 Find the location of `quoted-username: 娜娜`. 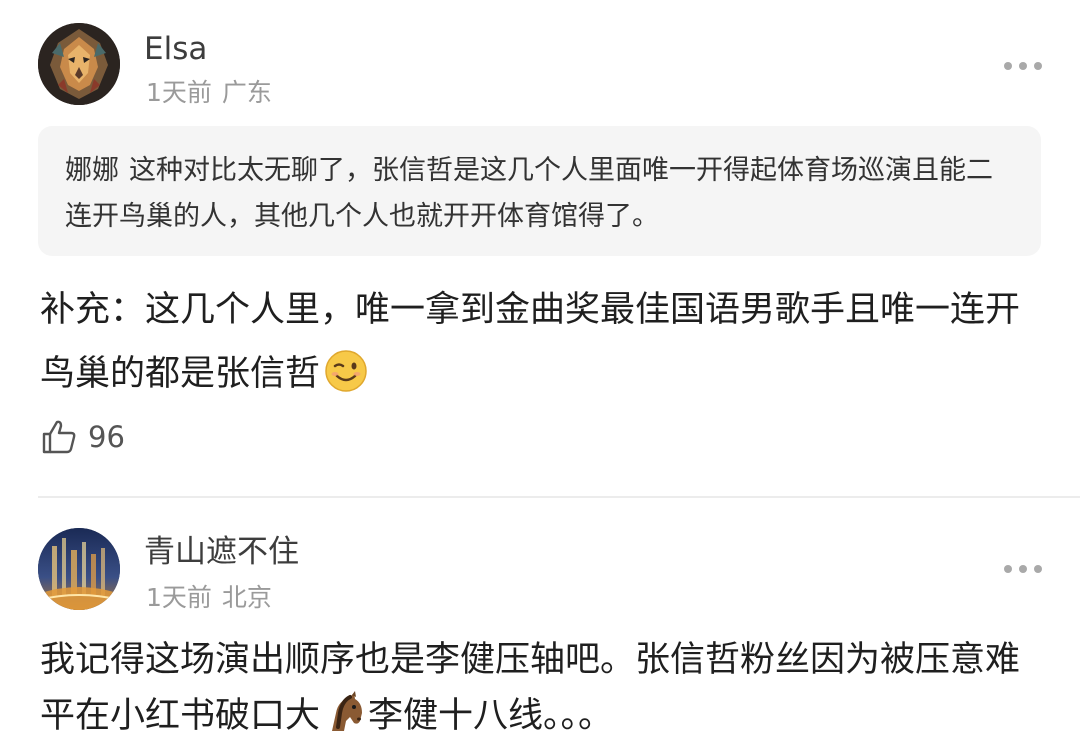

quoted-username: 娜娜 is located at coordinates (92, 170).